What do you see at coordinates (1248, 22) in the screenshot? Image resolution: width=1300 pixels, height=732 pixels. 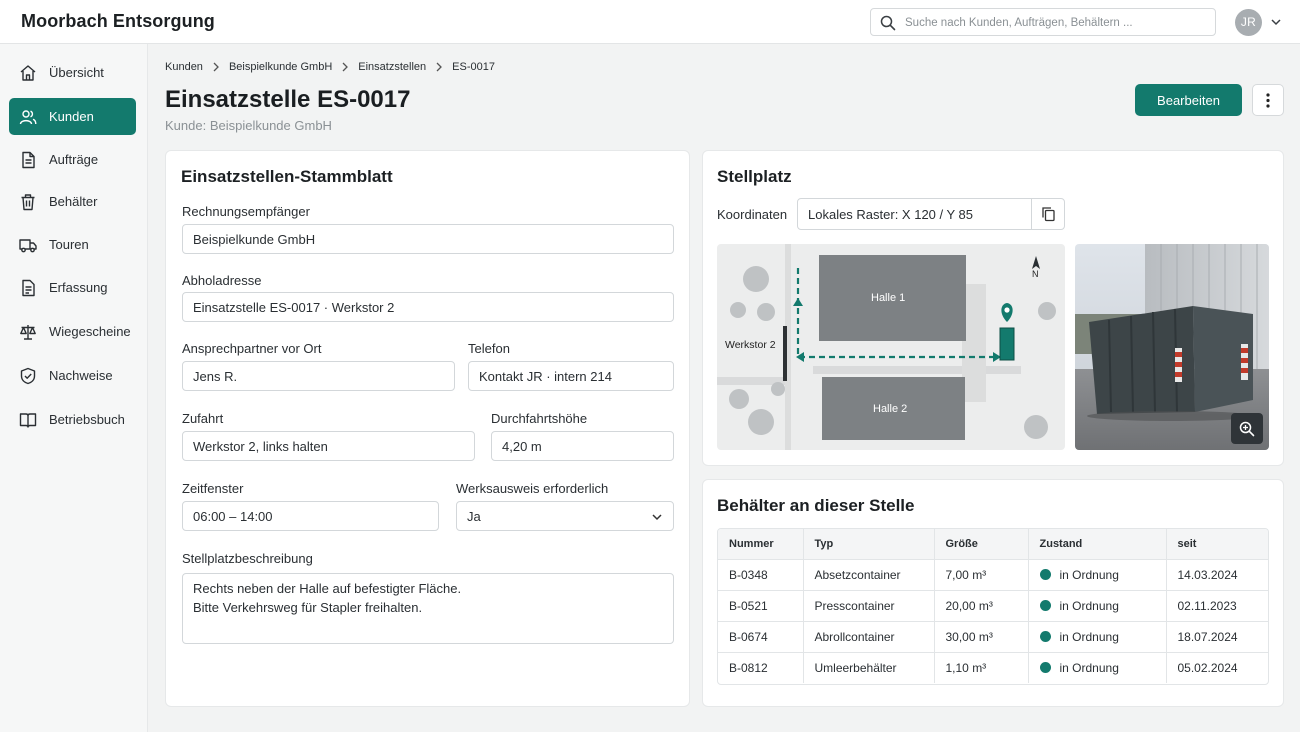 I see `avatar: JR` at bounding box center [1248, 22].